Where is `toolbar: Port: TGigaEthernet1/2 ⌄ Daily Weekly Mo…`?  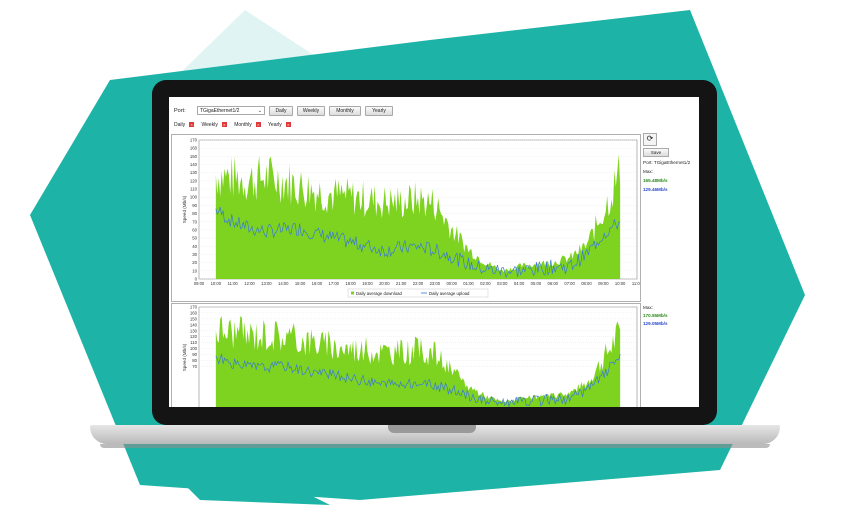
toolbar: Port: TGigaEthernet1/2 ⌄ Daily Weekly Mo… is located at coordinates (434, 109).